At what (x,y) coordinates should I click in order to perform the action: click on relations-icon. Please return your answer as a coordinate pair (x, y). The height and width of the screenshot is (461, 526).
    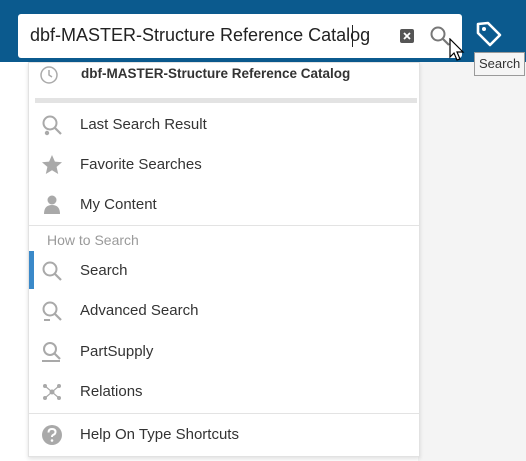
    Looking at the image, I should click on (52, 392).